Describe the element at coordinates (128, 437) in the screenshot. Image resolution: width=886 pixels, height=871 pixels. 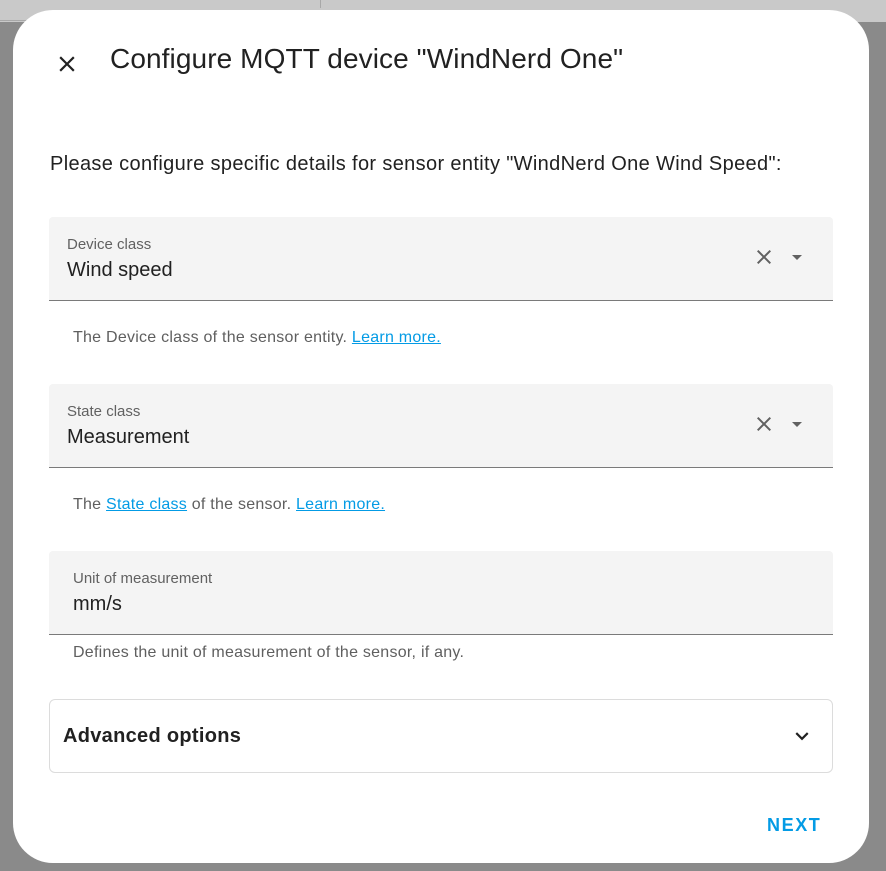
I see `state-class-value: Measurement` at that location.